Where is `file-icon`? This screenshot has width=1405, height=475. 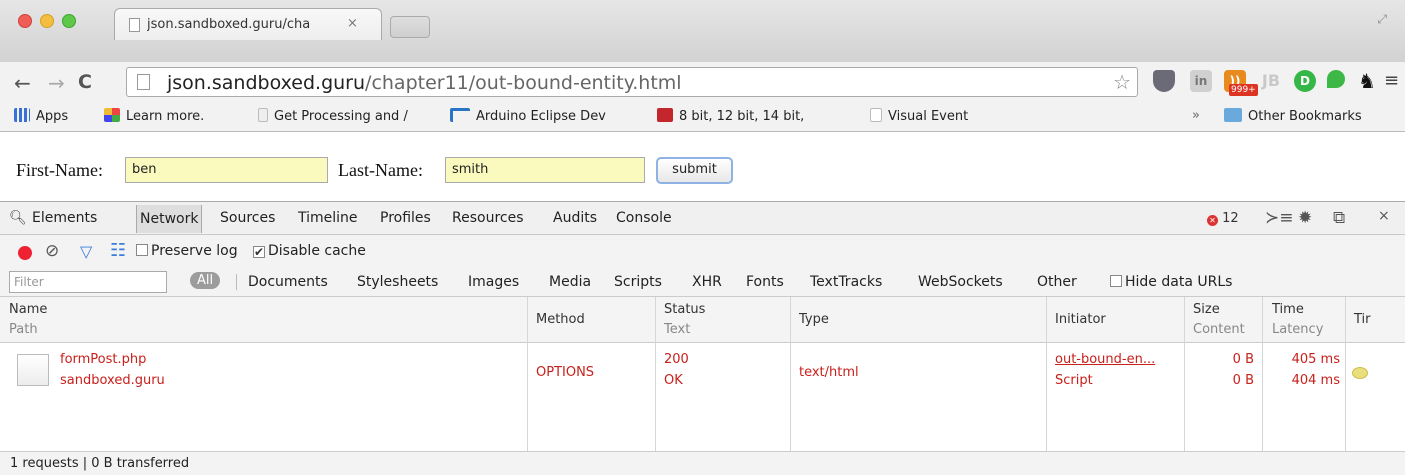 file-icon is located at coordinates (33, 370).